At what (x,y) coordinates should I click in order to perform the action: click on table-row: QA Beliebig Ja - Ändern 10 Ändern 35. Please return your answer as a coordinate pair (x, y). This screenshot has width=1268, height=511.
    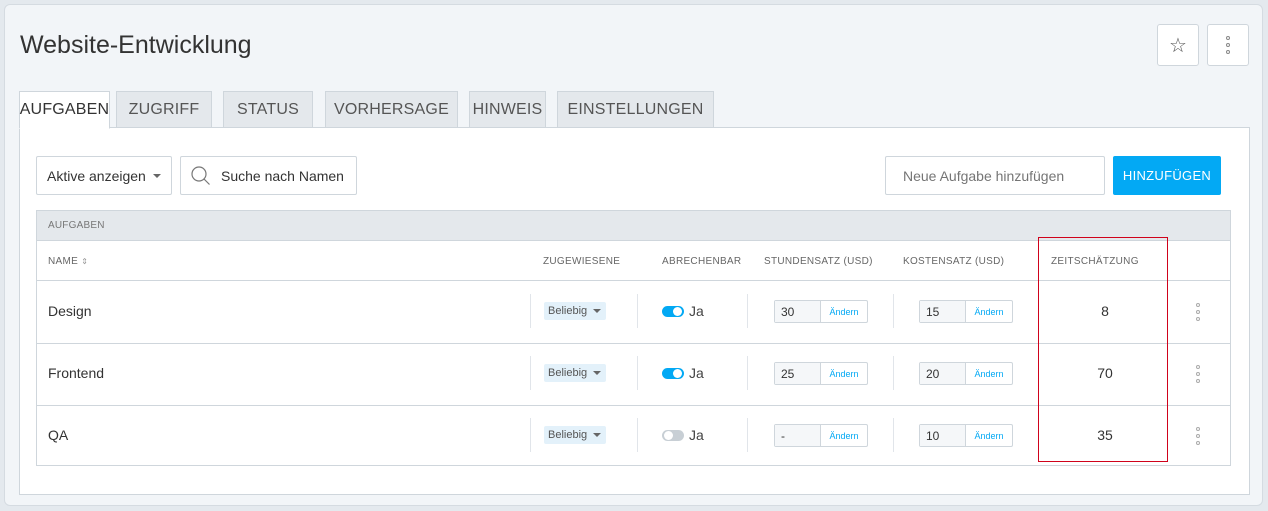
    Looking at the image, I should click on (633, 437).